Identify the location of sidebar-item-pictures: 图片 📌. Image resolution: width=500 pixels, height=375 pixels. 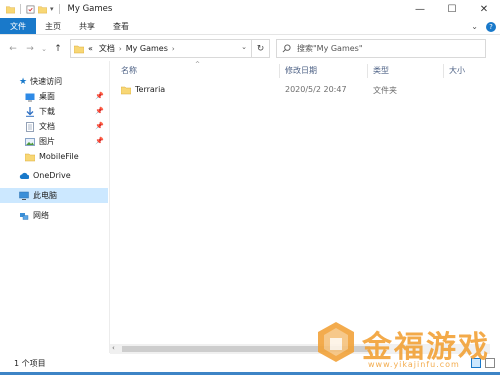
(54, 141).